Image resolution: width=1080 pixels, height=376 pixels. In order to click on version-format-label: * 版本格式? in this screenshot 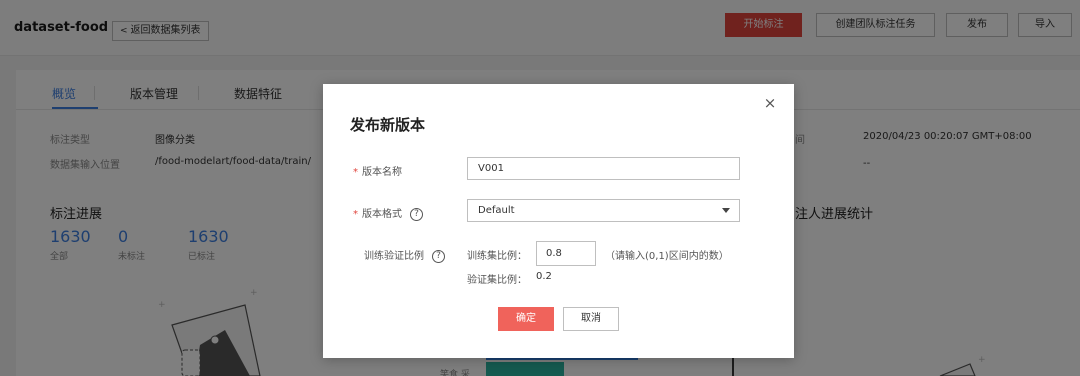, I will do `click(388, 213)`.